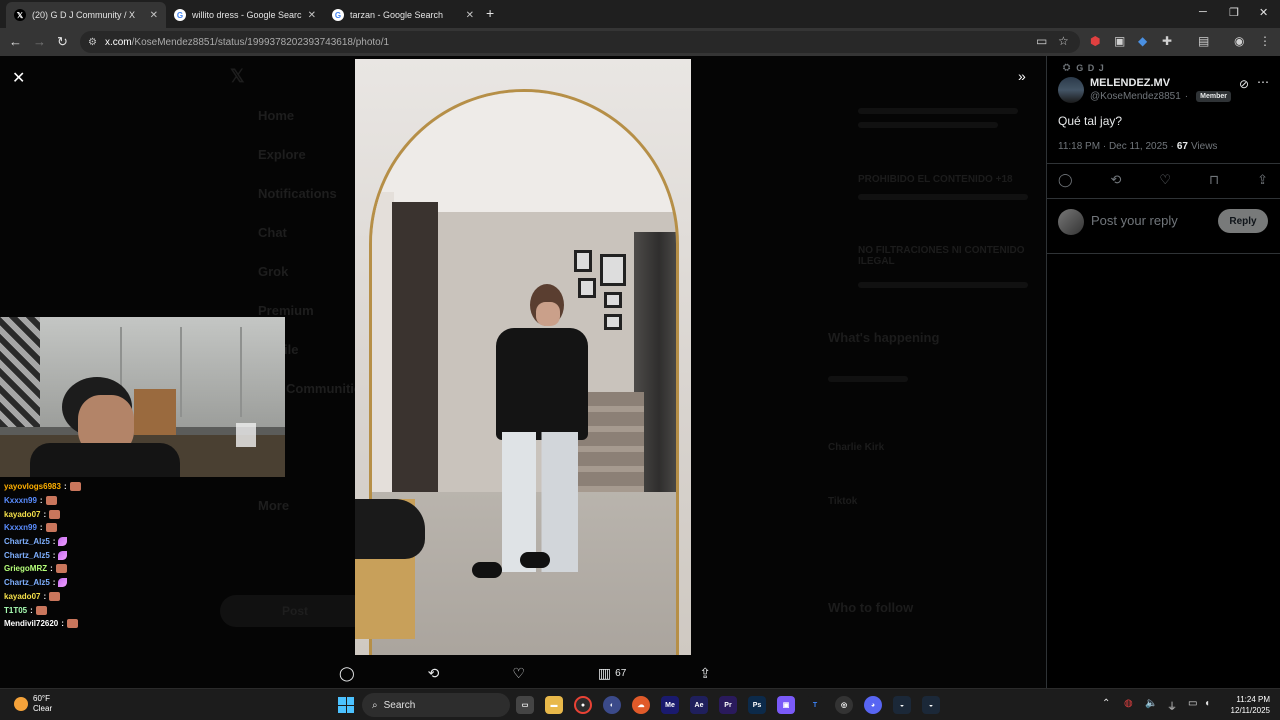  Describe the element at coordinates (273, 271) in the screenshot. I see `nav-grok: Grok` at that location.